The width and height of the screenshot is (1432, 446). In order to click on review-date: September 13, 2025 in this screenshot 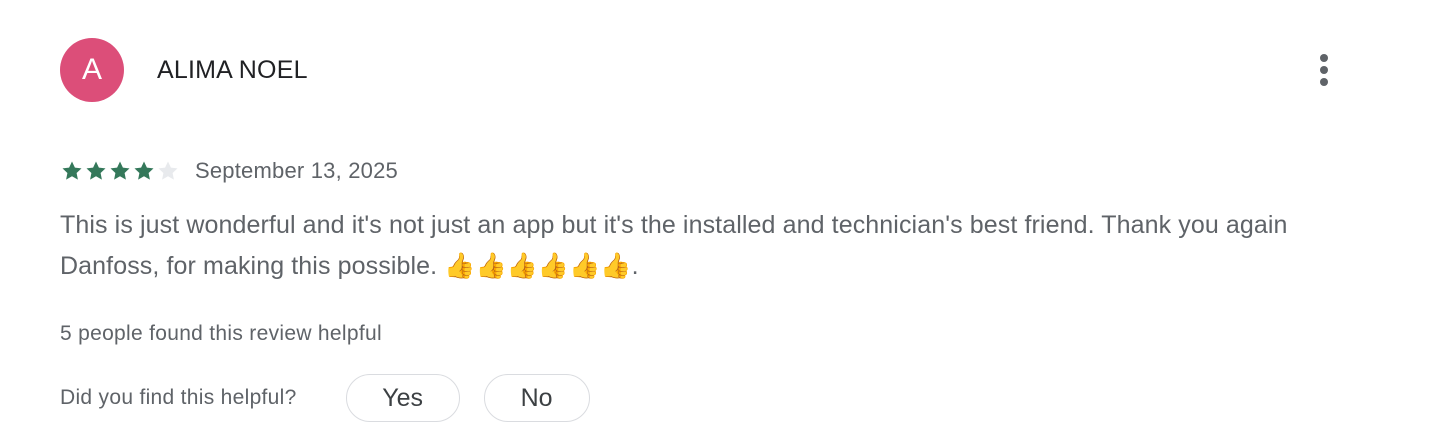, I will do `click(296, 170)`.